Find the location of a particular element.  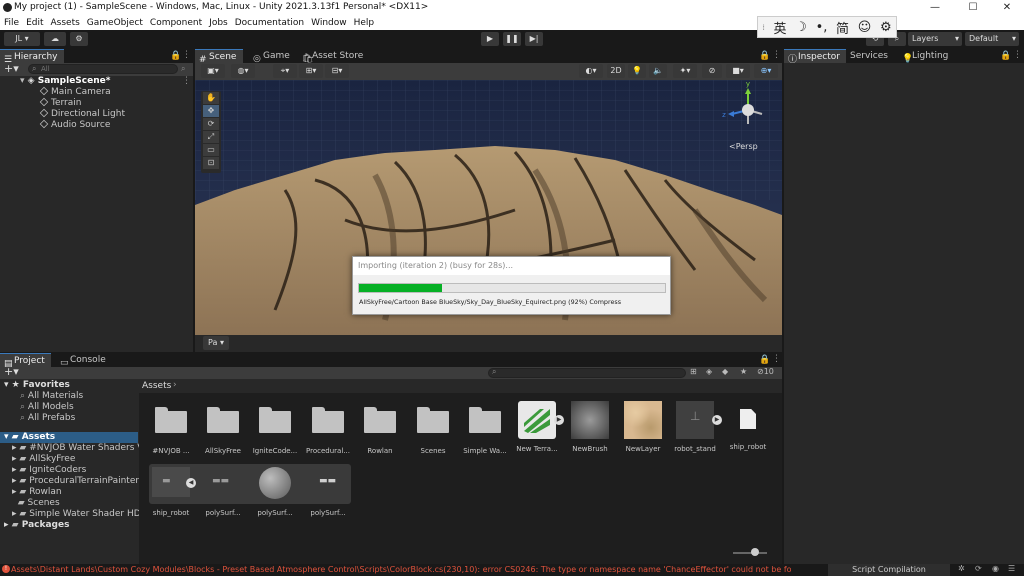

transform-tool-icon: ⊡ is located at coordinates (211, 163).